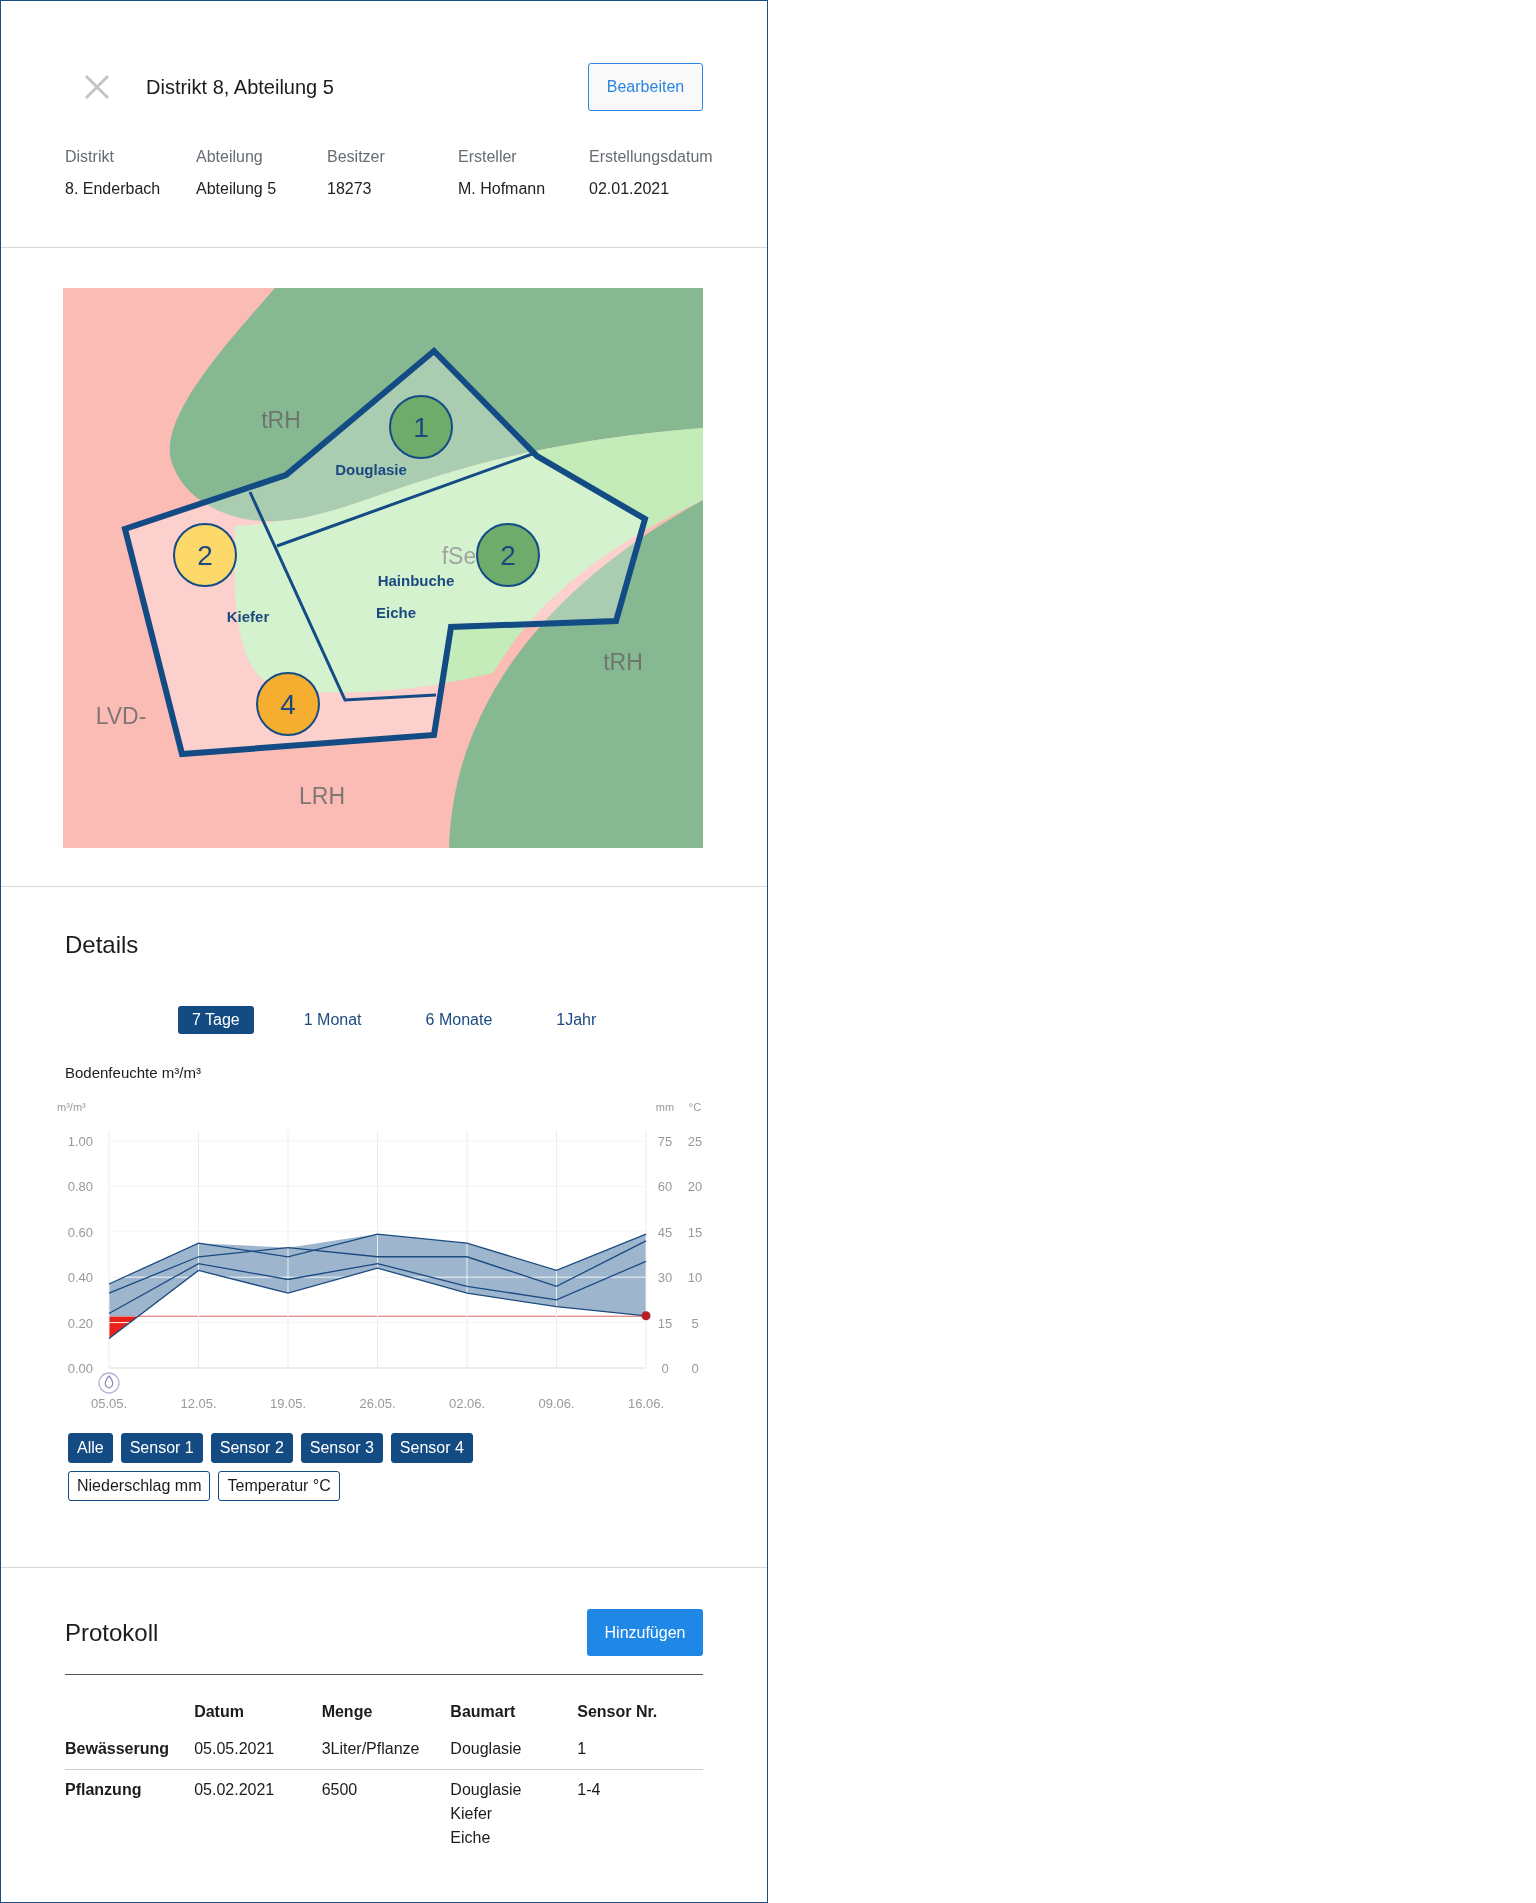 This screenshot has width=1536, height=1903. Describe the element at coordinates (695, 1278) in the screenshot. I see `axis-tick: 10` at that location.